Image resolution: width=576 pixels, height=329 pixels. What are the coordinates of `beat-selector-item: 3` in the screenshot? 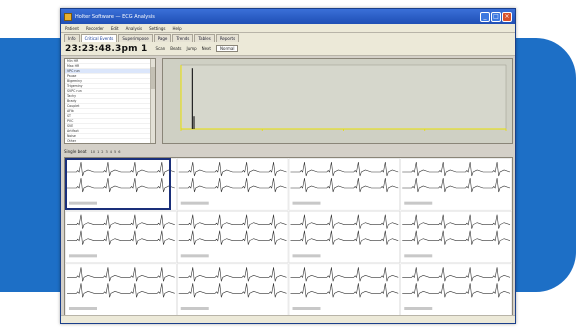 It's located at (107, 152).